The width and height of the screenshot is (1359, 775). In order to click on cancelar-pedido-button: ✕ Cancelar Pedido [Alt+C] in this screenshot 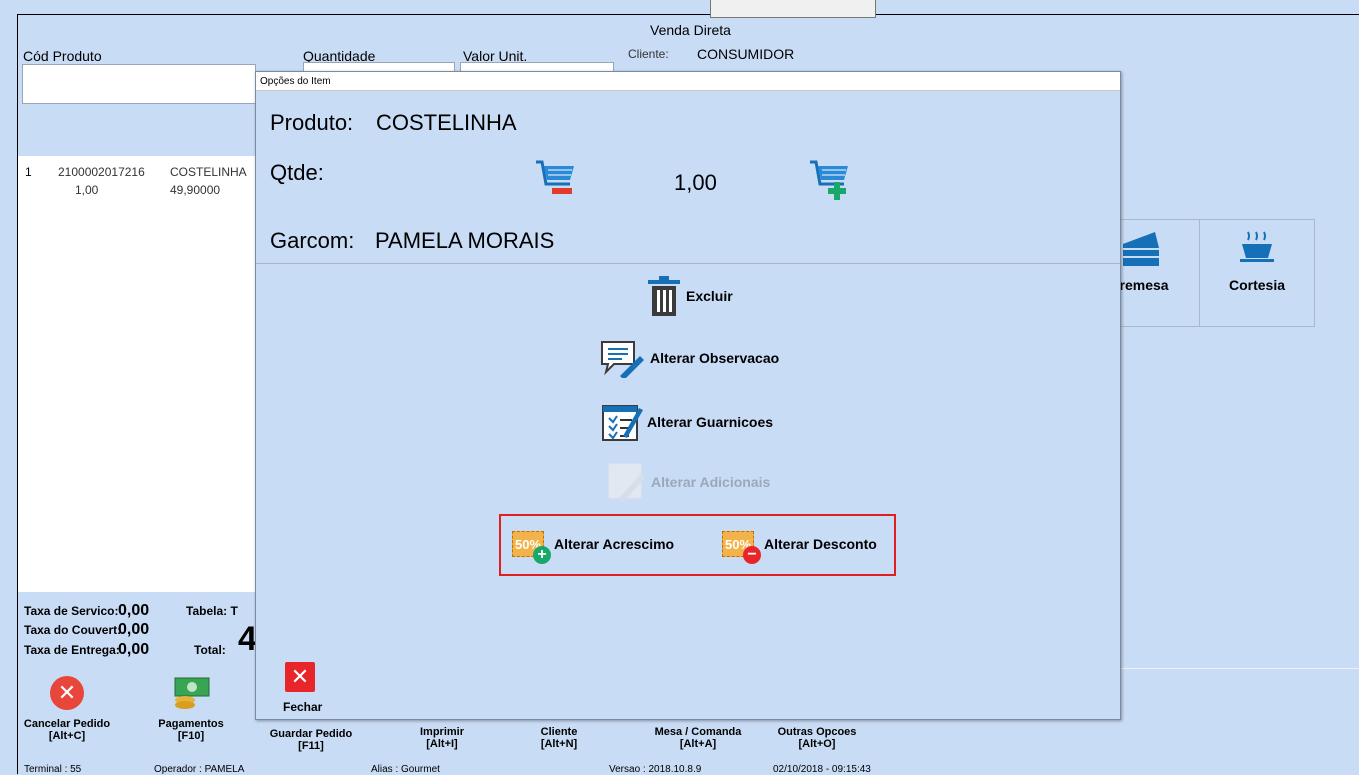, I will do `click(67, 709)`.